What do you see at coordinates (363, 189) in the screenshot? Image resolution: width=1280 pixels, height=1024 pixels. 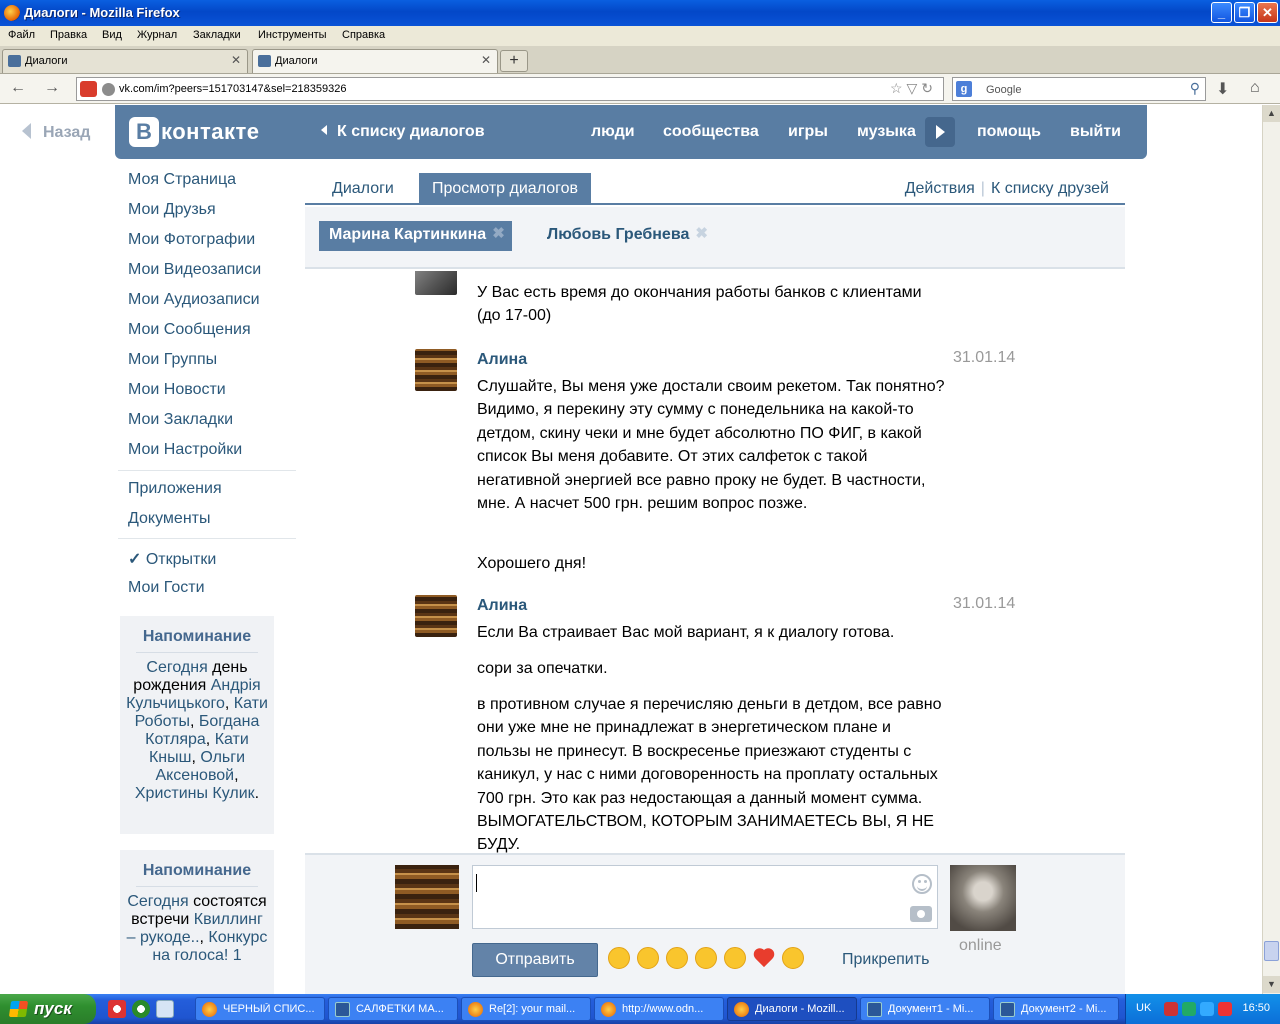 I see `tab-dialogs: Диалоги` at bounding box center [363, 189].